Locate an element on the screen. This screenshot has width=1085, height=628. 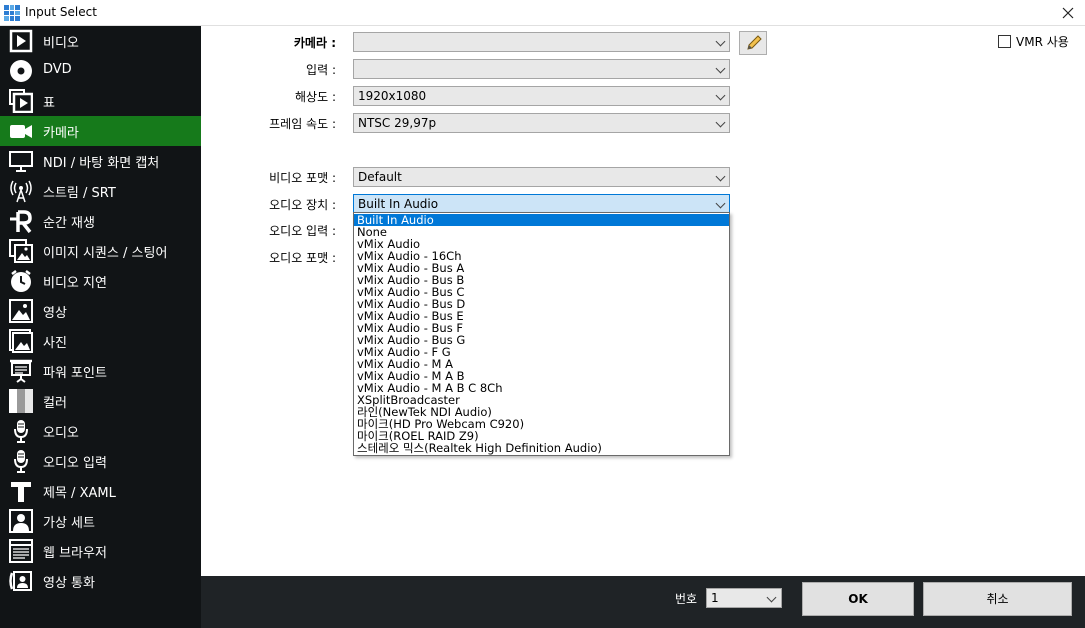
dropdown-option: Built In Audio is located at coordinates (541, 220).